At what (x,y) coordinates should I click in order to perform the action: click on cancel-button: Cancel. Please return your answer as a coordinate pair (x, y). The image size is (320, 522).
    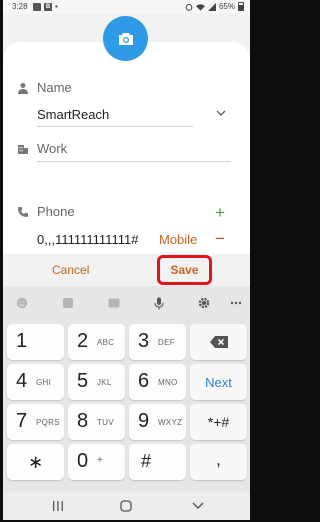
    Looking at the image, I should click on (70, 270).